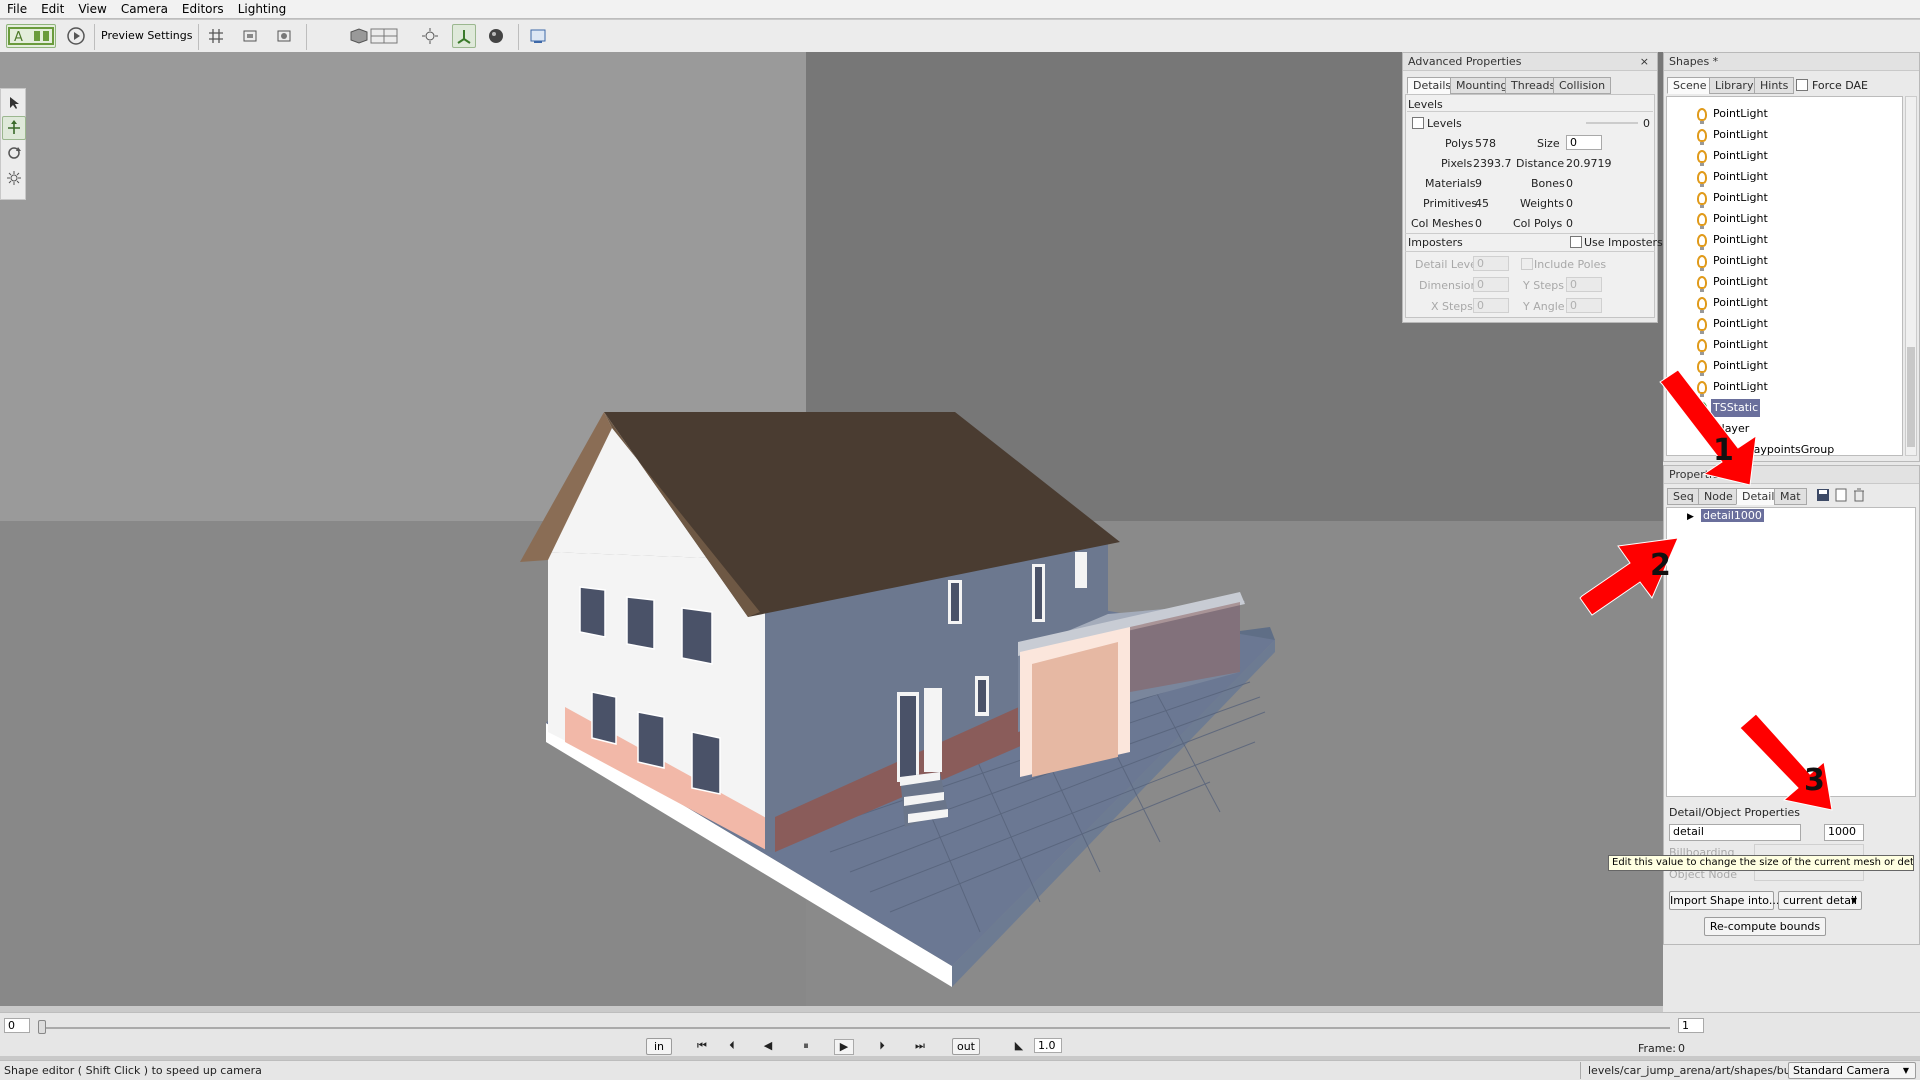 The image size is (1920, 1080). I want to click on window-icon, so click(538, 36).